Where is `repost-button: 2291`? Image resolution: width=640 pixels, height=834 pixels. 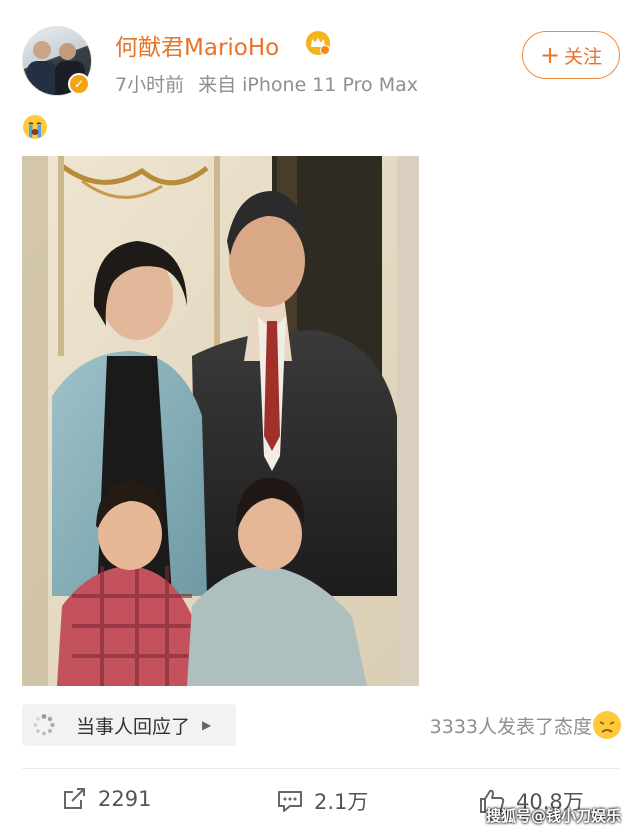 repost-button: 2291 is located at coordinates (106, 799).